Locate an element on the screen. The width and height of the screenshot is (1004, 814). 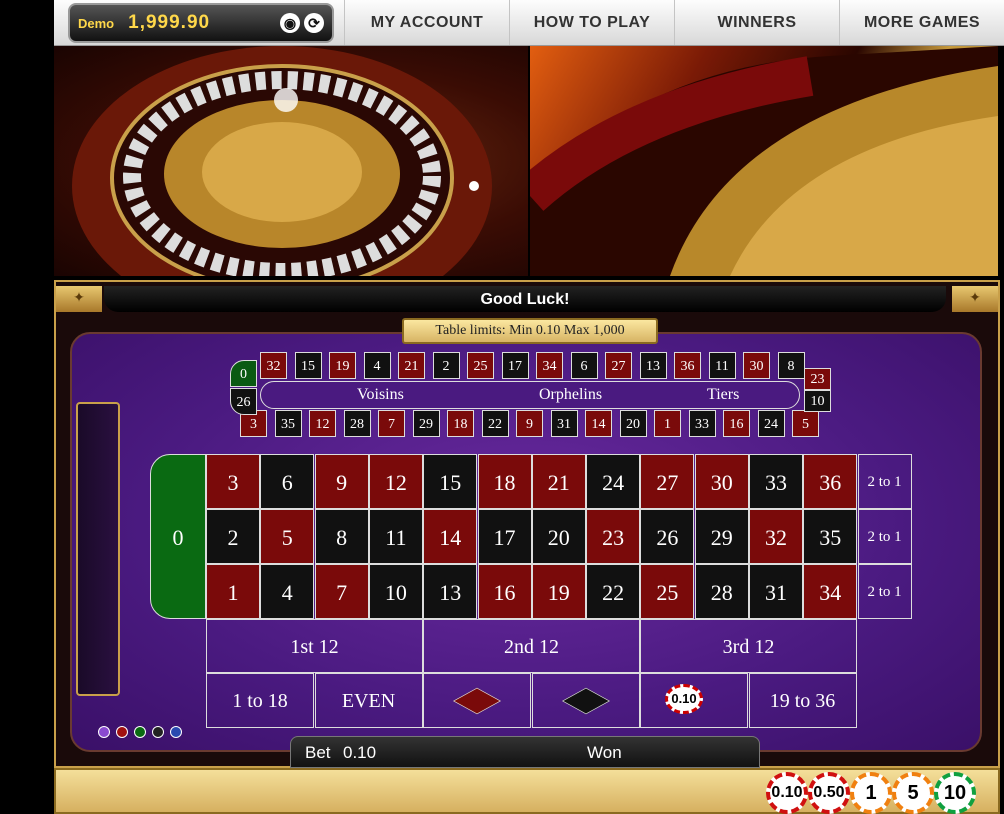
placed-chip: 0.10 is located at coordinates (684, 699).